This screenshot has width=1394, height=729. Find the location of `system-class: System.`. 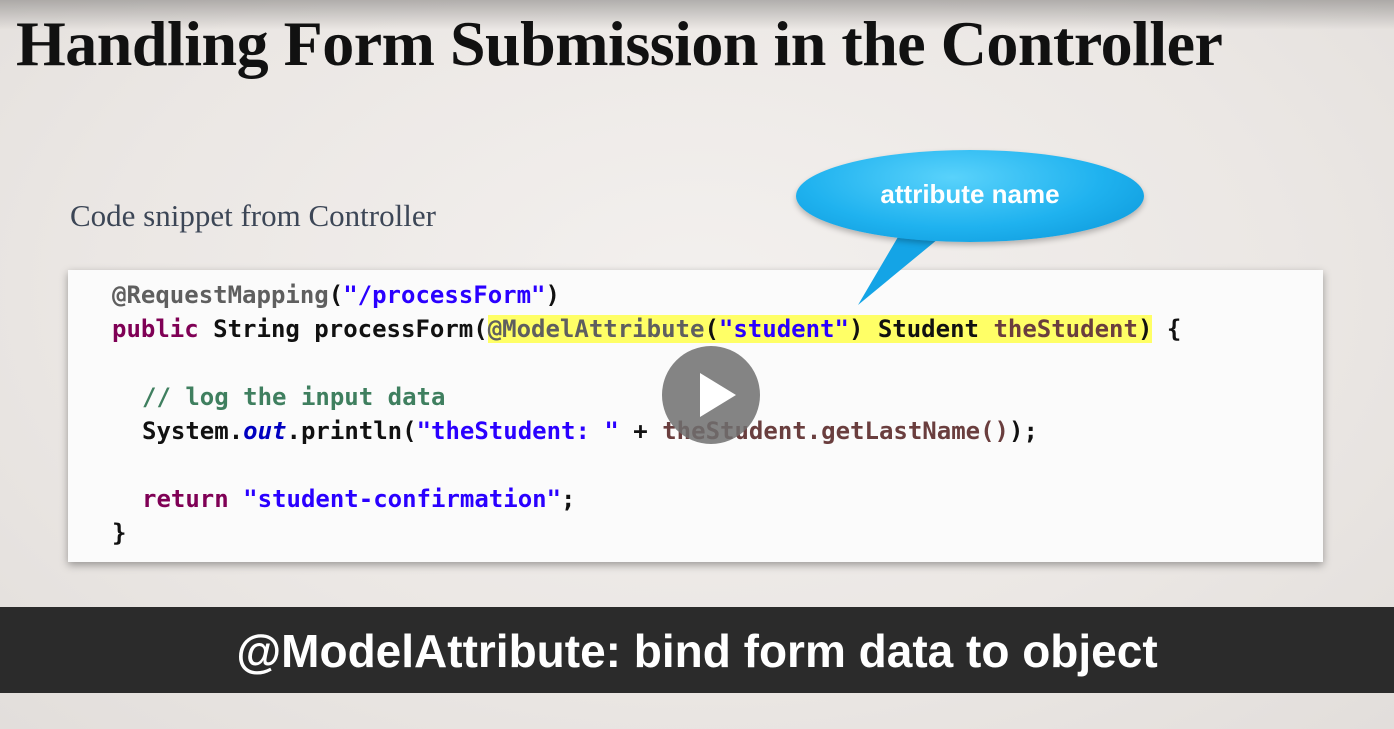

system-class: System. is located at coordinates (193, 431).